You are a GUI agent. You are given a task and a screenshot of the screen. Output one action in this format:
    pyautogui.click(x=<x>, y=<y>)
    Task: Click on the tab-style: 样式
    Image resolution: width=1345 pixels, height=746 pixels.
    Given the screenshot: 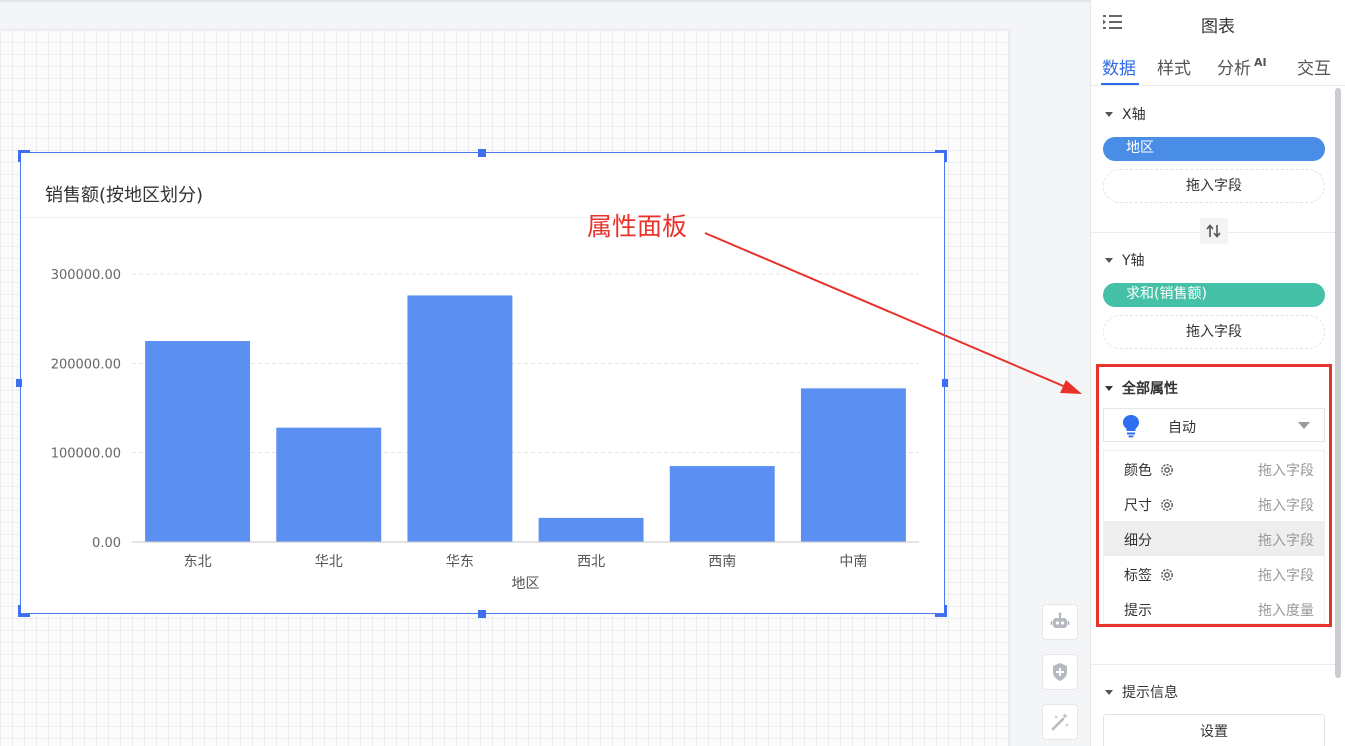 What is the action you would take?
    pyautogui.click(x=1174, y=66)
    